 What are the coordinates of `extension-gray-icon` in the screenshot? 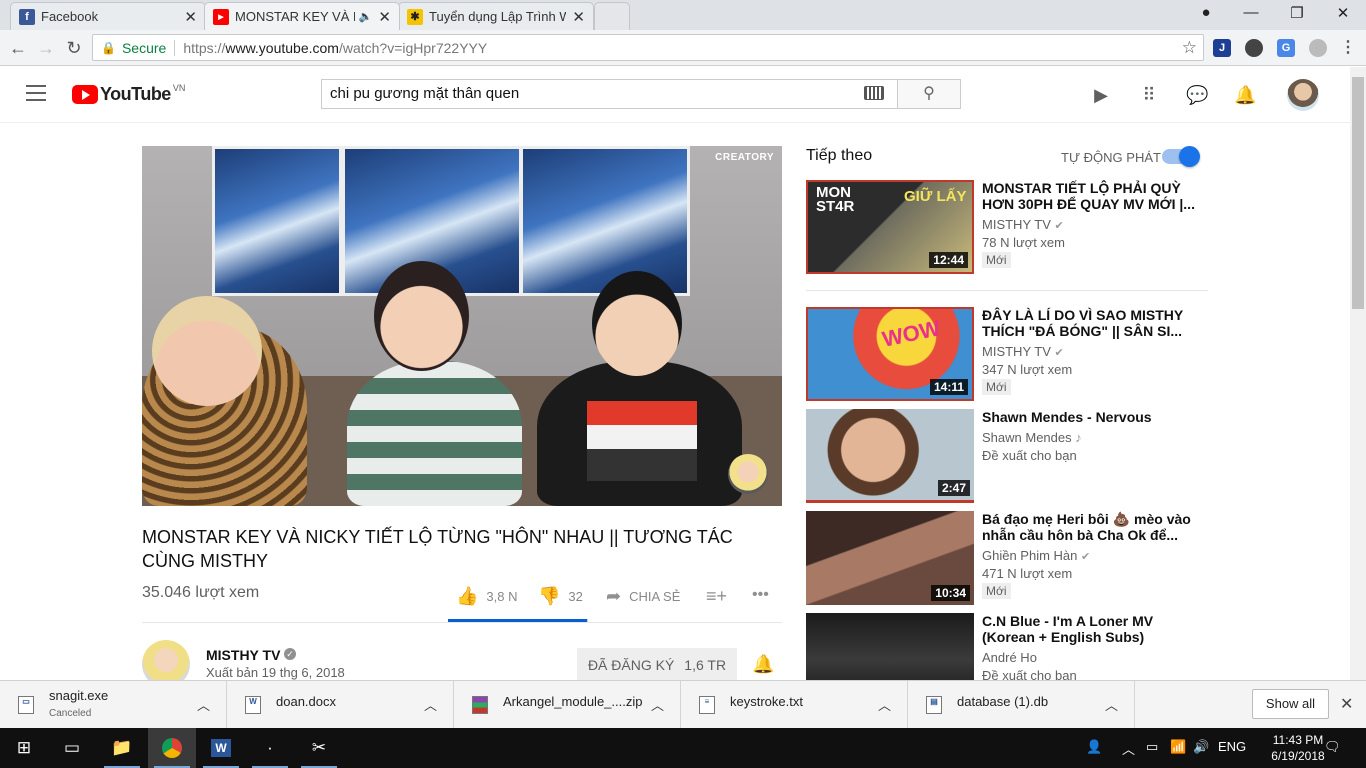 It's located at (1318, 48).